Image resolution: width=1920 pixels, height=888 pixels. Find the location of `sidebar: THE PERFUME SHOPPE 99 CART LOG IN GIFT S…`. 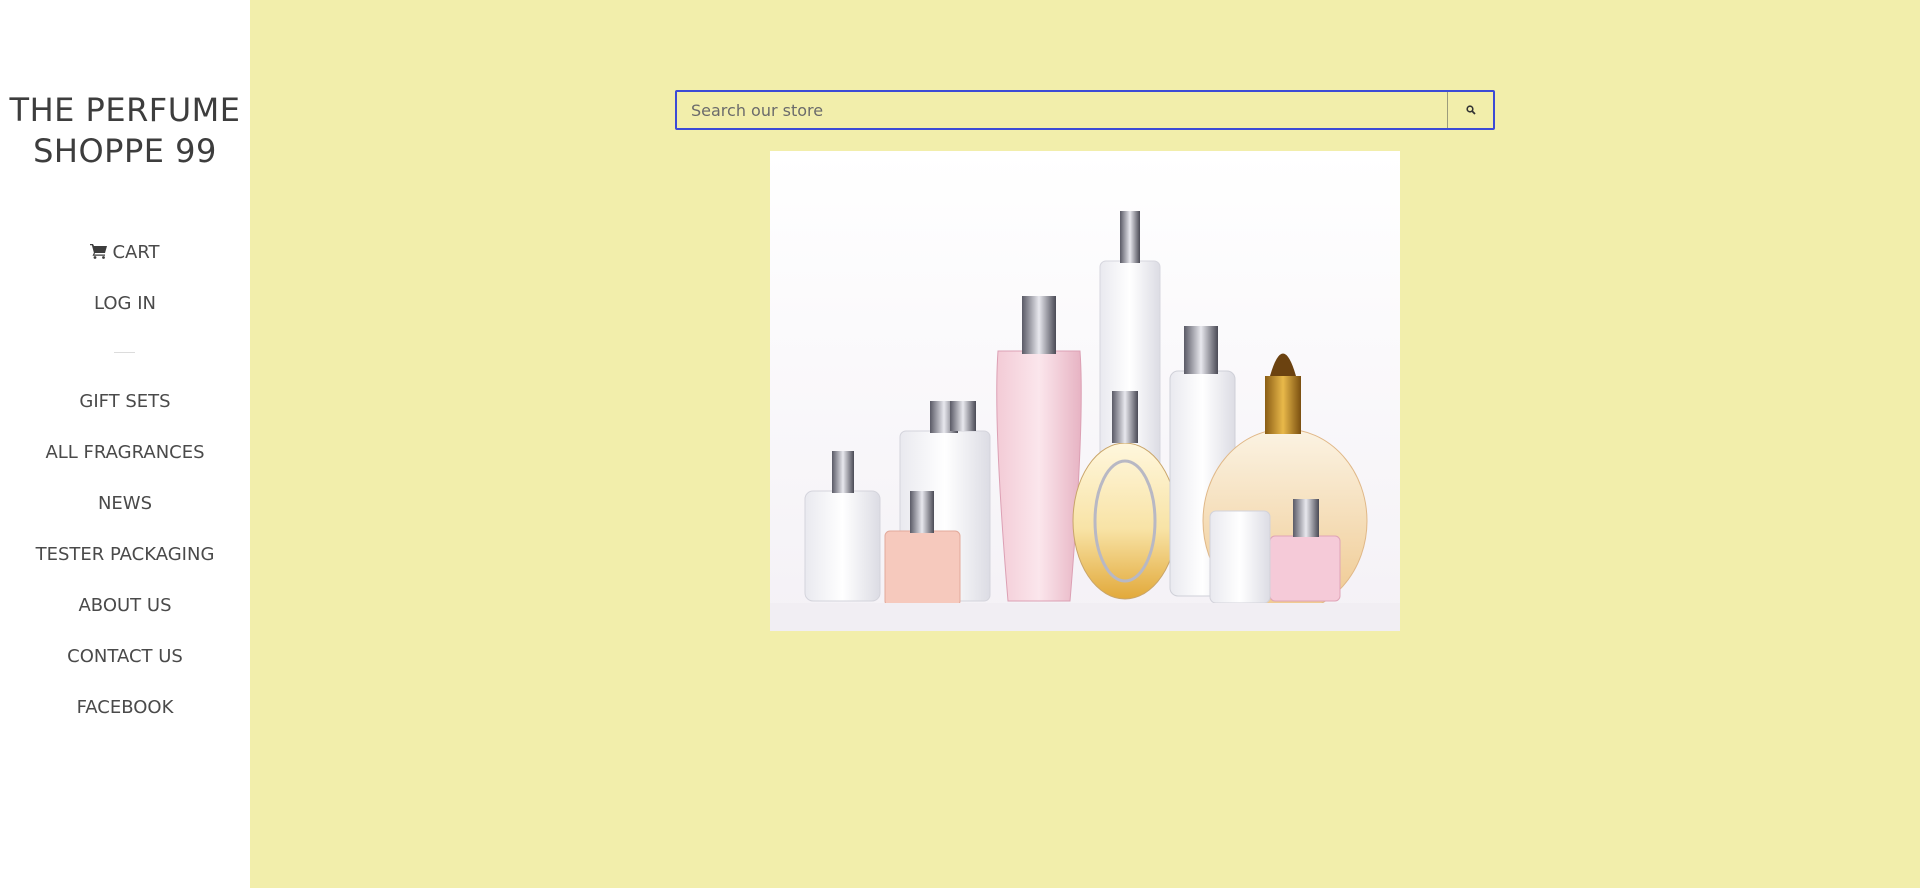

sidebar: THE PERFUME SHOPPE 99 CART LOG IN GIFT S… is located at coordinates (125, 444).